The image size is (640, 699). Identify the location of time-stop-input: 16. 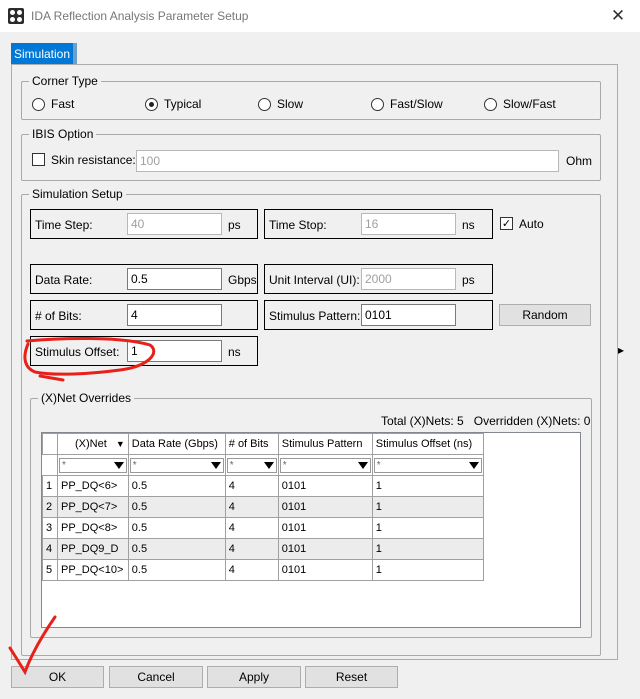
(408, 224).